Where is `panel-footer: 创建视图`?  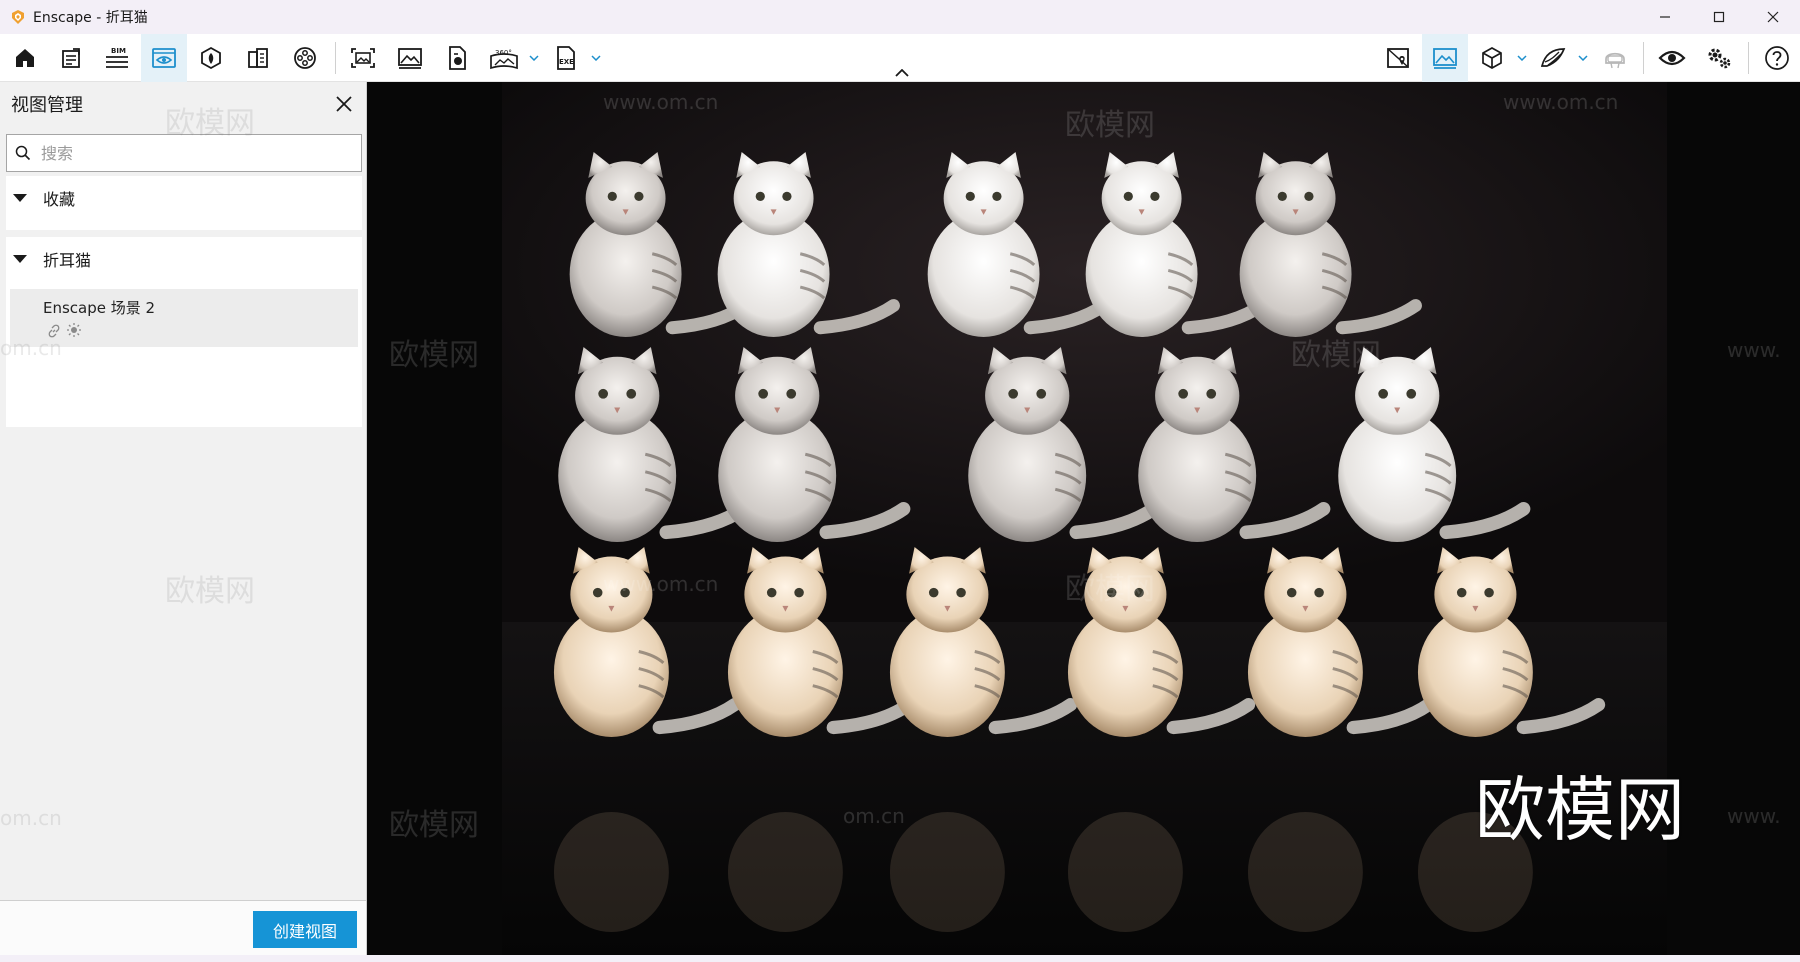
panel-footer: 创建视图 is located at coordinates (183, 931).